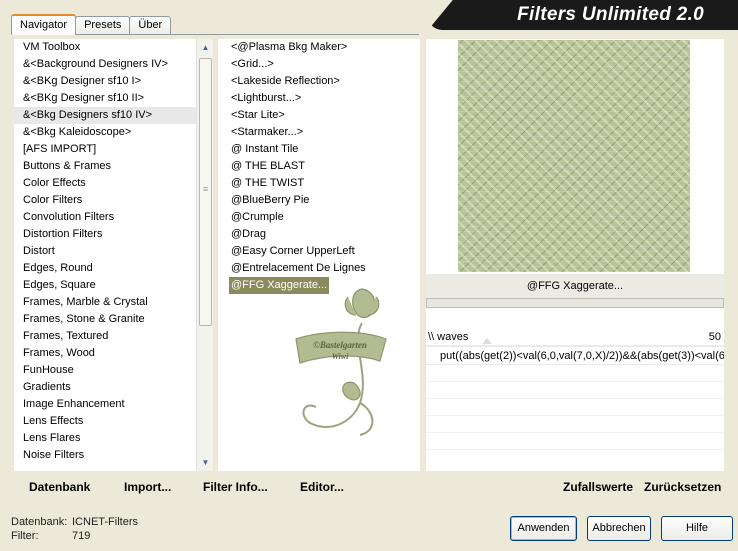  What do you see at coordinates (105, 149) in the screenshot?
I see `category-item: [AFS IMPORT]` at bounding box center [105, 149].